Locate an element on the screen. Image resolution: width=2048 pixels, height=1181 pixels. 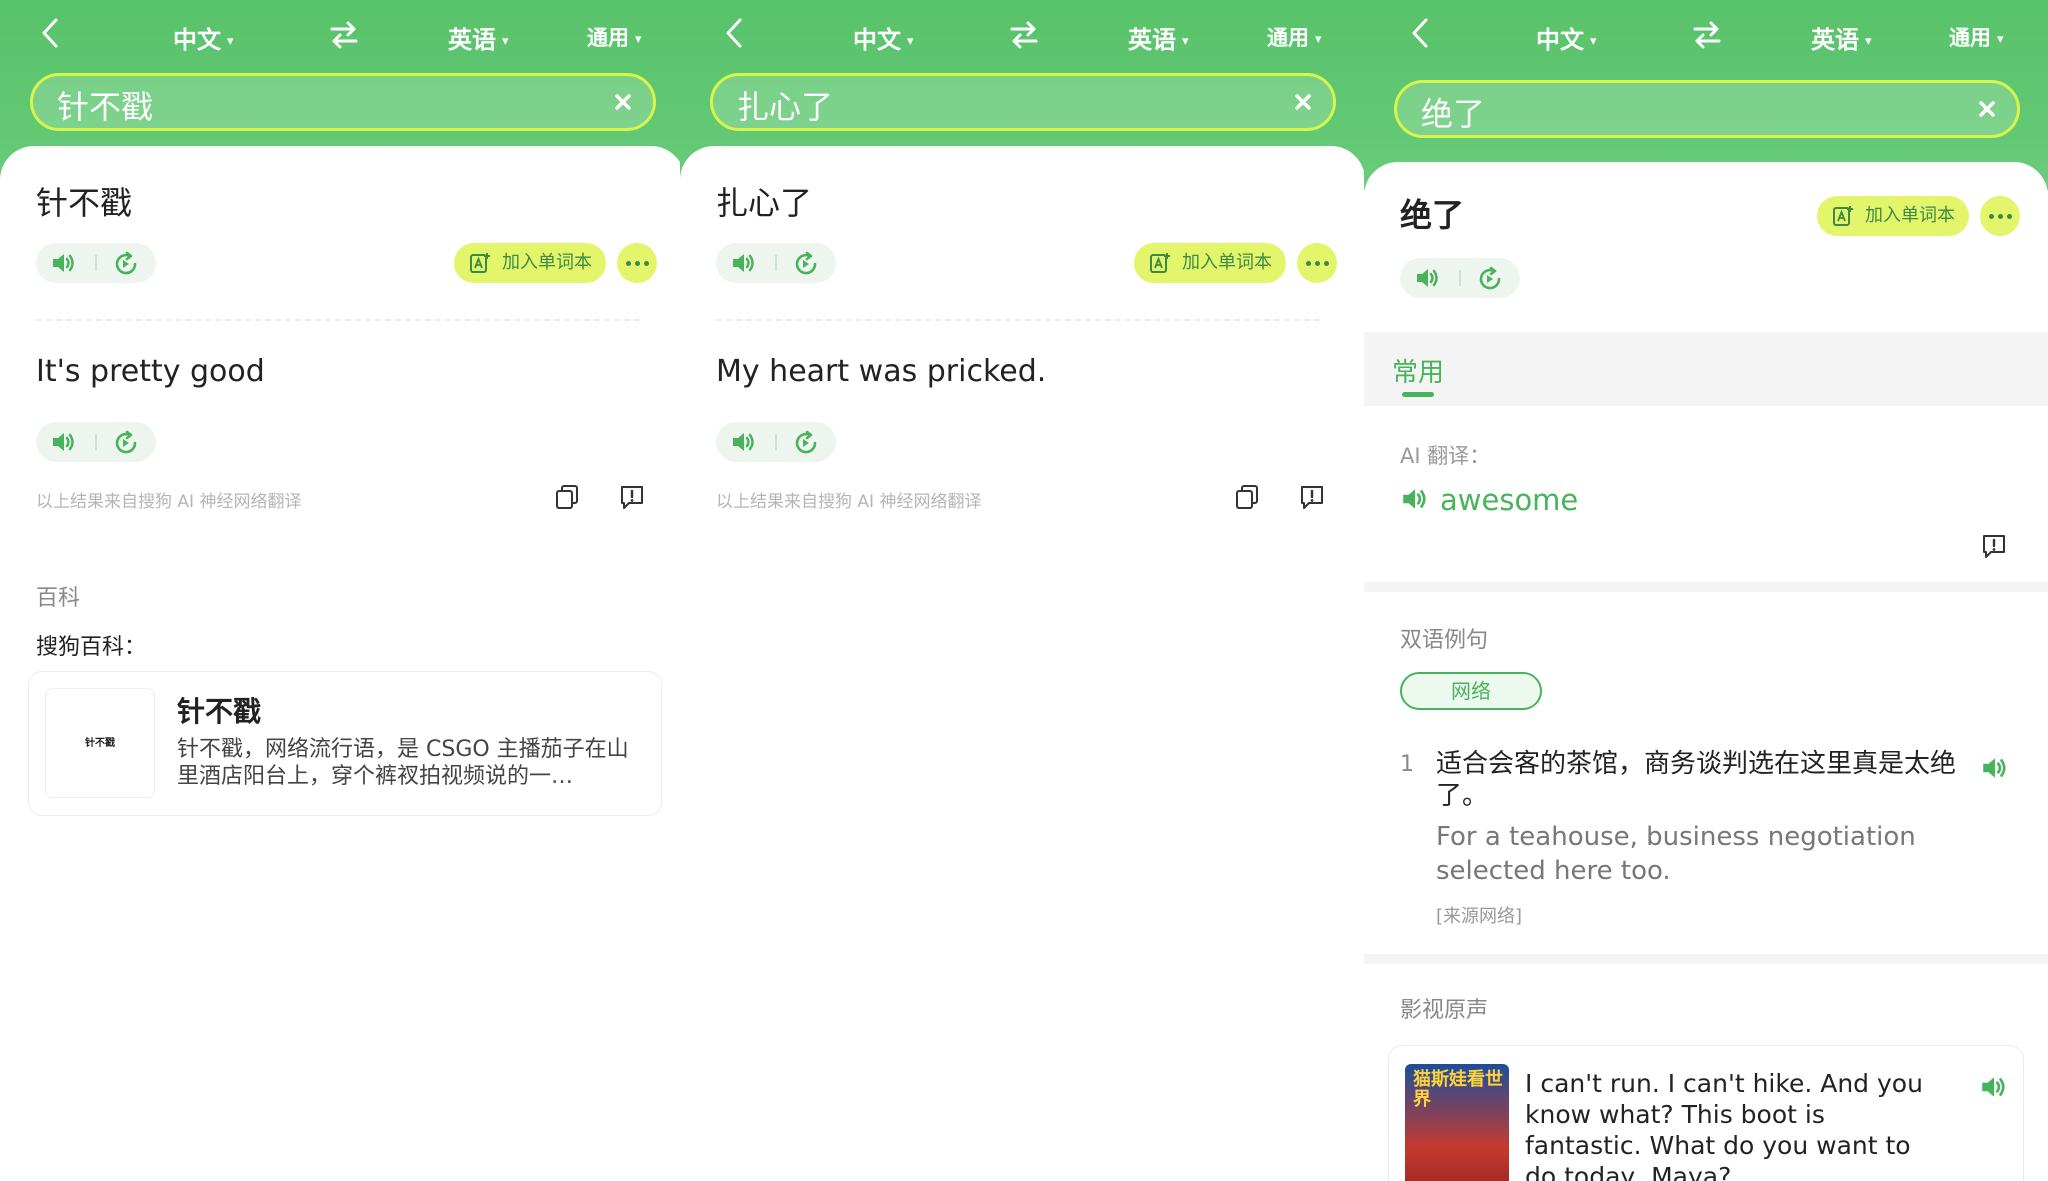
translation-audio-controls is located at coordinates (776, 442).